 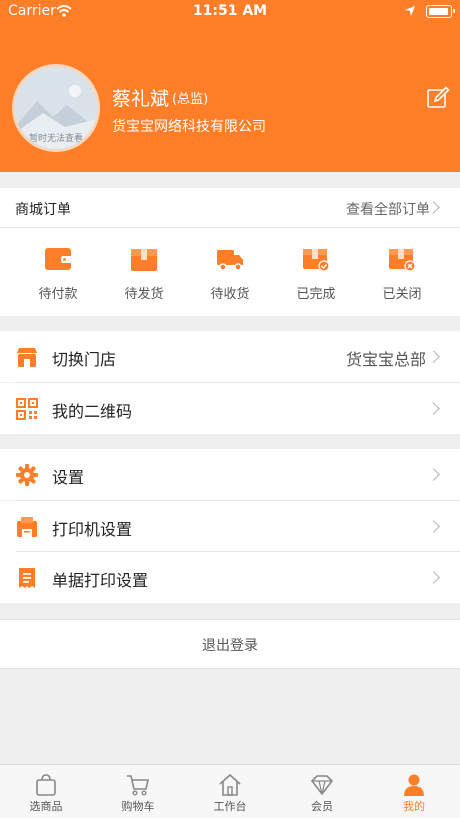 I want to click on avatar-placeholder-text: 暂时无法查看, so click(x=55, y=139).